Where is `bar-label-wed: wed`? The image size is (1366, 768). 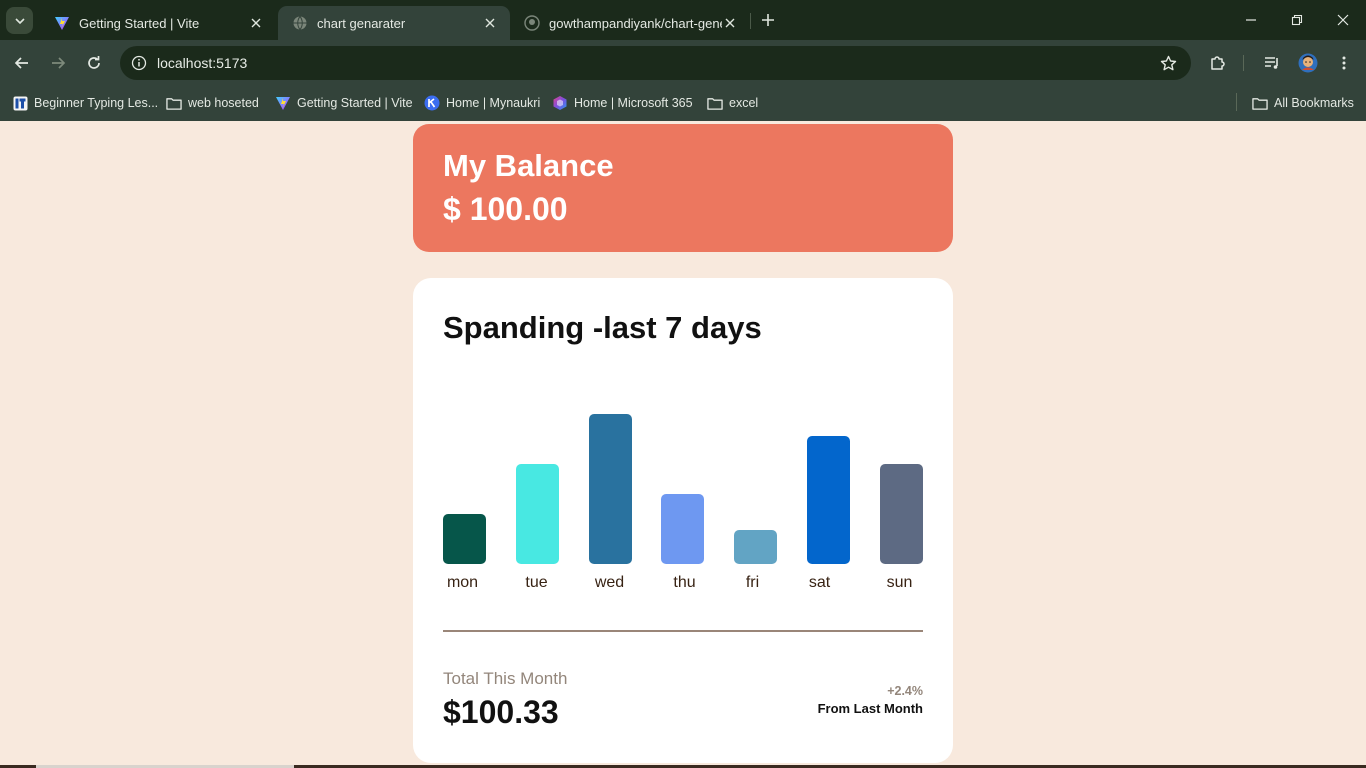
bar-label-wed: wed is located at coordinates (609, 582).